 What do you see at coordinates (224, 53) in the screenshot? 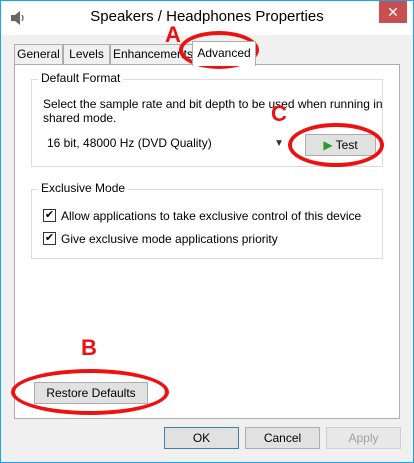
I see `tab-advanced: Advanced` at bounding box center [224, 53].